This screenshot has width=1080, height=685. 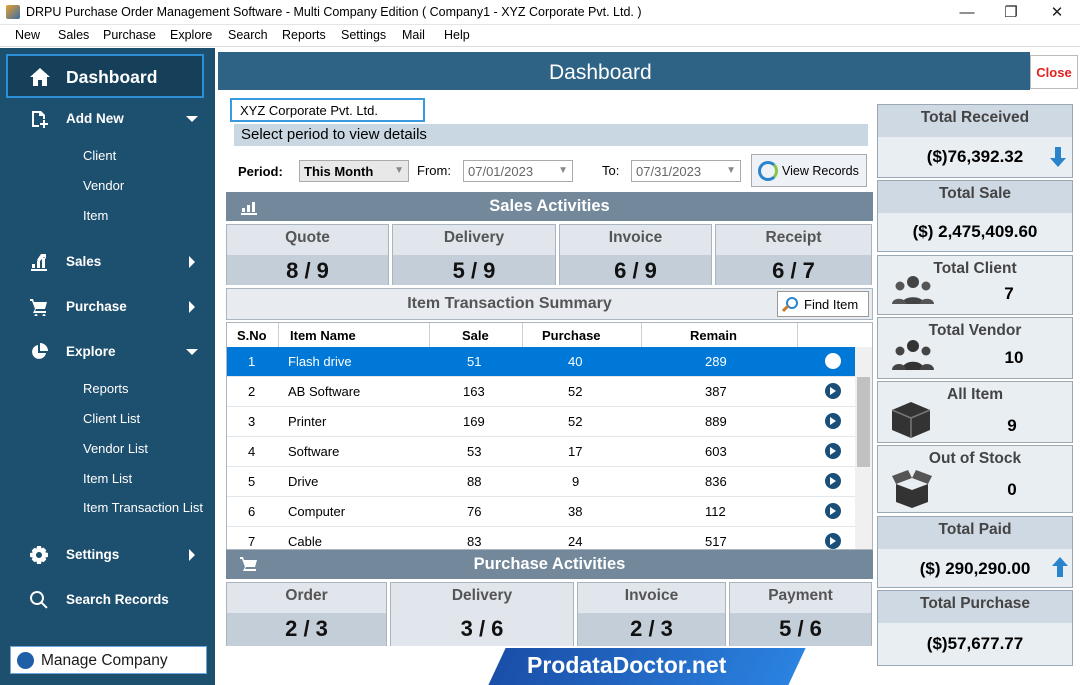 I want to click on purchase-order-card: Order 2 / 3, so click(x=306, y=614).